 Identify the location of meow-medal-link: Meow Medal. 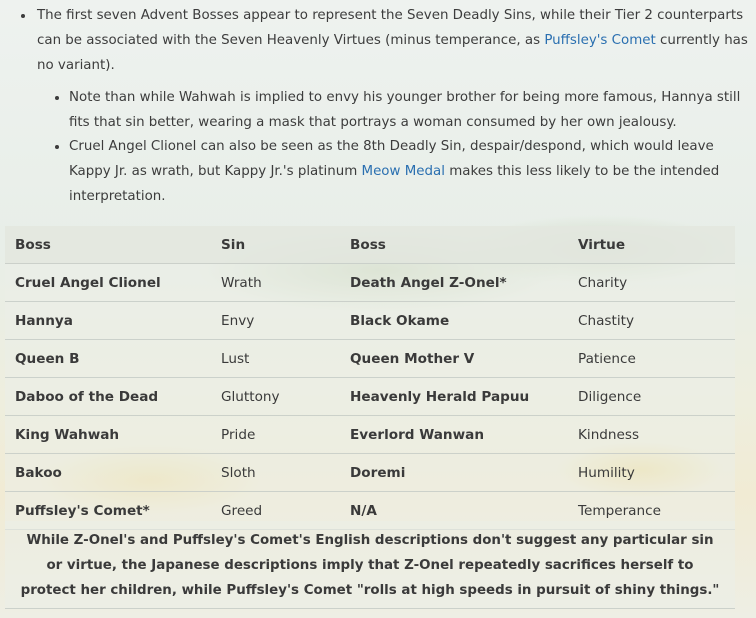
(403, 171).